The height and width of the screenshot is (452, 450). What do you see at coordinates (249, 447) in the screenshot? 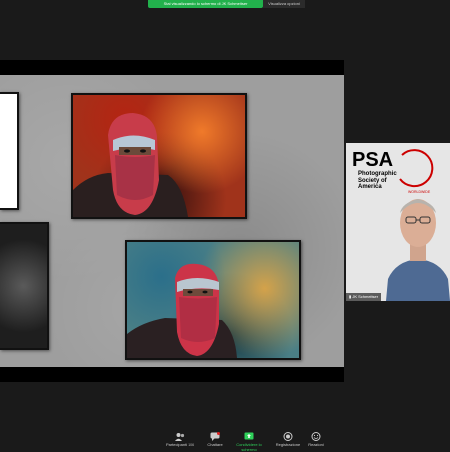
I see `share-screen-label: Condividere lo schermo` at bounding box center [249, 447].